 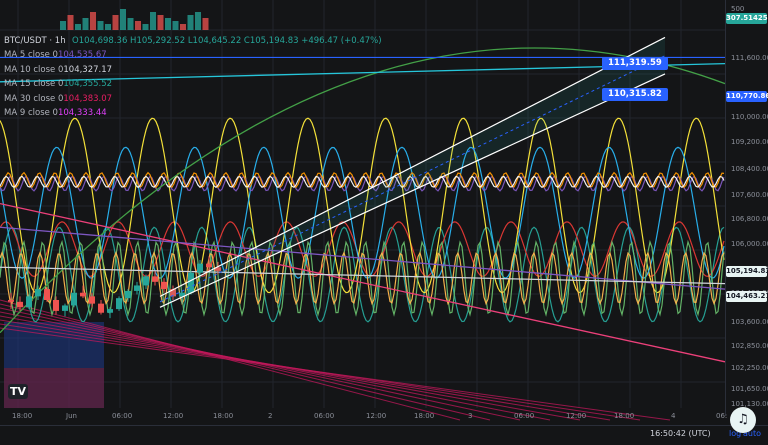 I want to click on legend-value: 104,333.44, so click(x=82, y=113).